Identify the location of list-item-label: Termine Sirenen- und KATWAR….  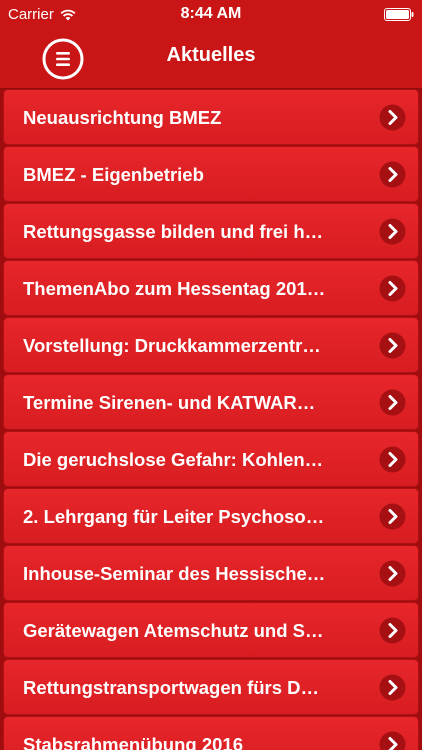
(169, 402).